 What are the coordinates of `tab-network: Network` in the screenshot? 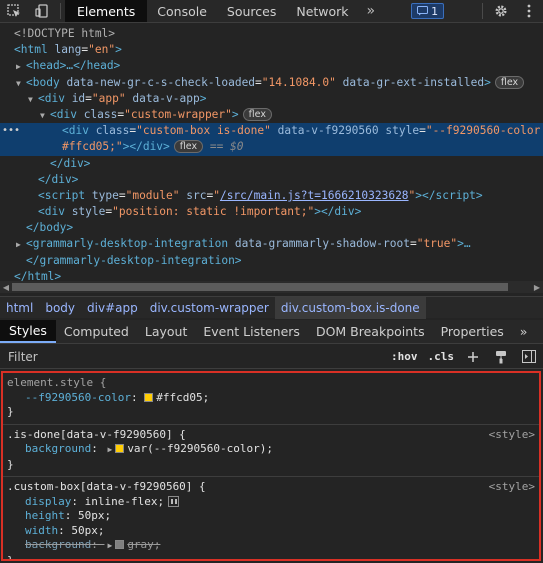 It's located at (322, 11).